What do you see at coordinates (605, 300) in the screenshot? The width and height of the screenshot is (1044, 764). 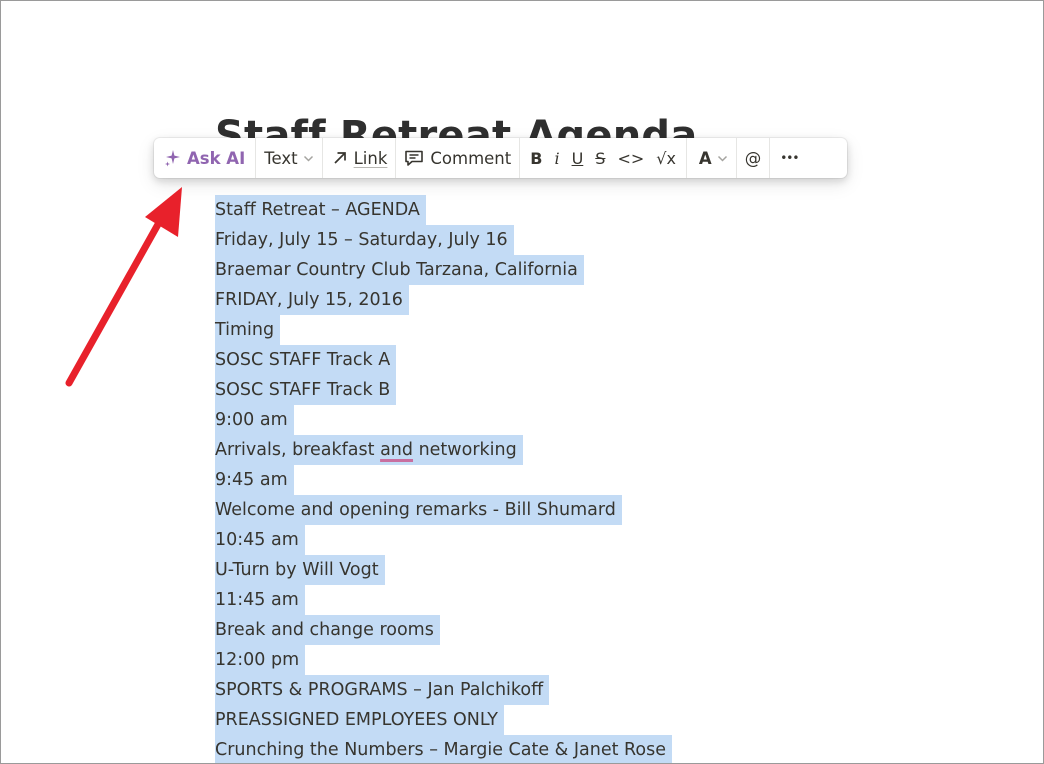 I see `text-line: FRIDAY, July 15, 2016` at bounding box center [605, 300].